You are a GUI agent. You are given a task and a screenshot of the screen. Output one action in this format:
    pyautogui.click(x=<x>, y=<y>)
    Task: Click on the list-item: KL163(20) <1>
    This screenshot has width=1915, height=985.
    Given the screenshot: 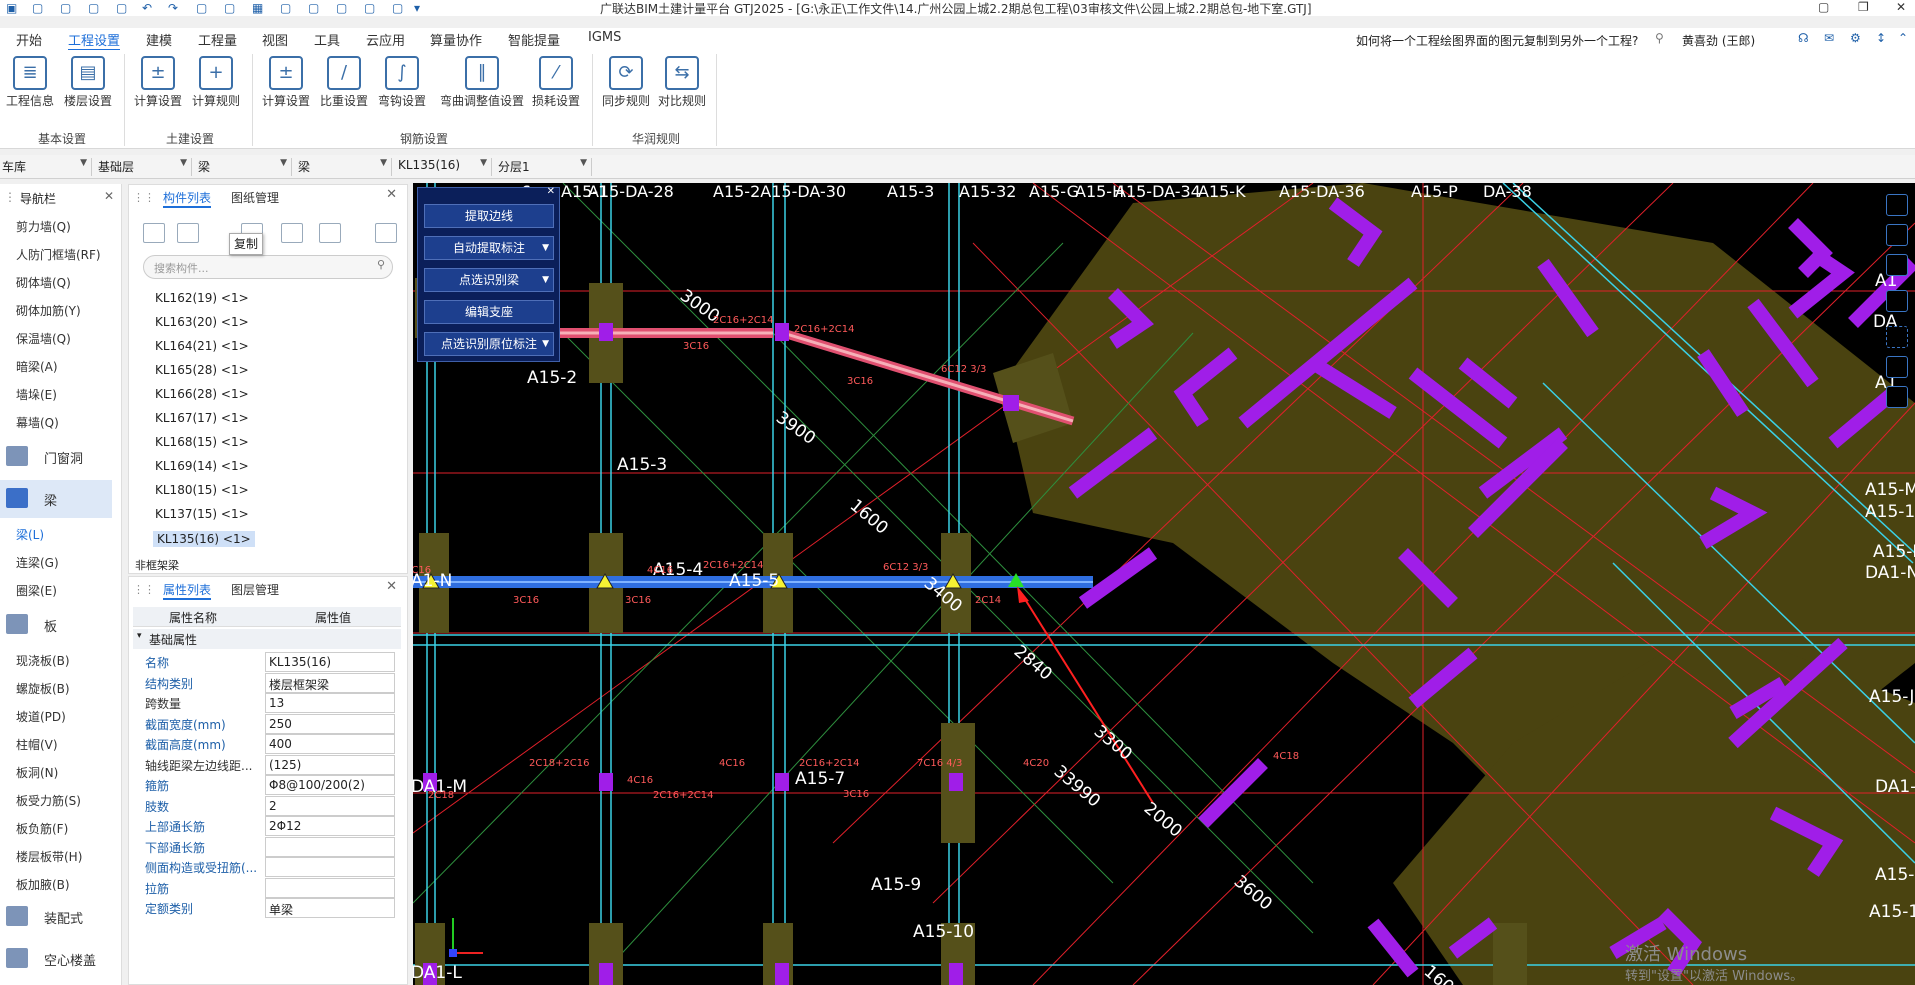 What is the action you would take?
    pyautogui.click(x=202, y=322)
    